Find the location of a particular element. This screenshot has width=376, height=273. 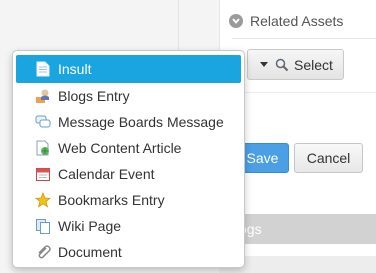

menu-item-web-content-article: Web Content Article is located at coordinates (128, 148).